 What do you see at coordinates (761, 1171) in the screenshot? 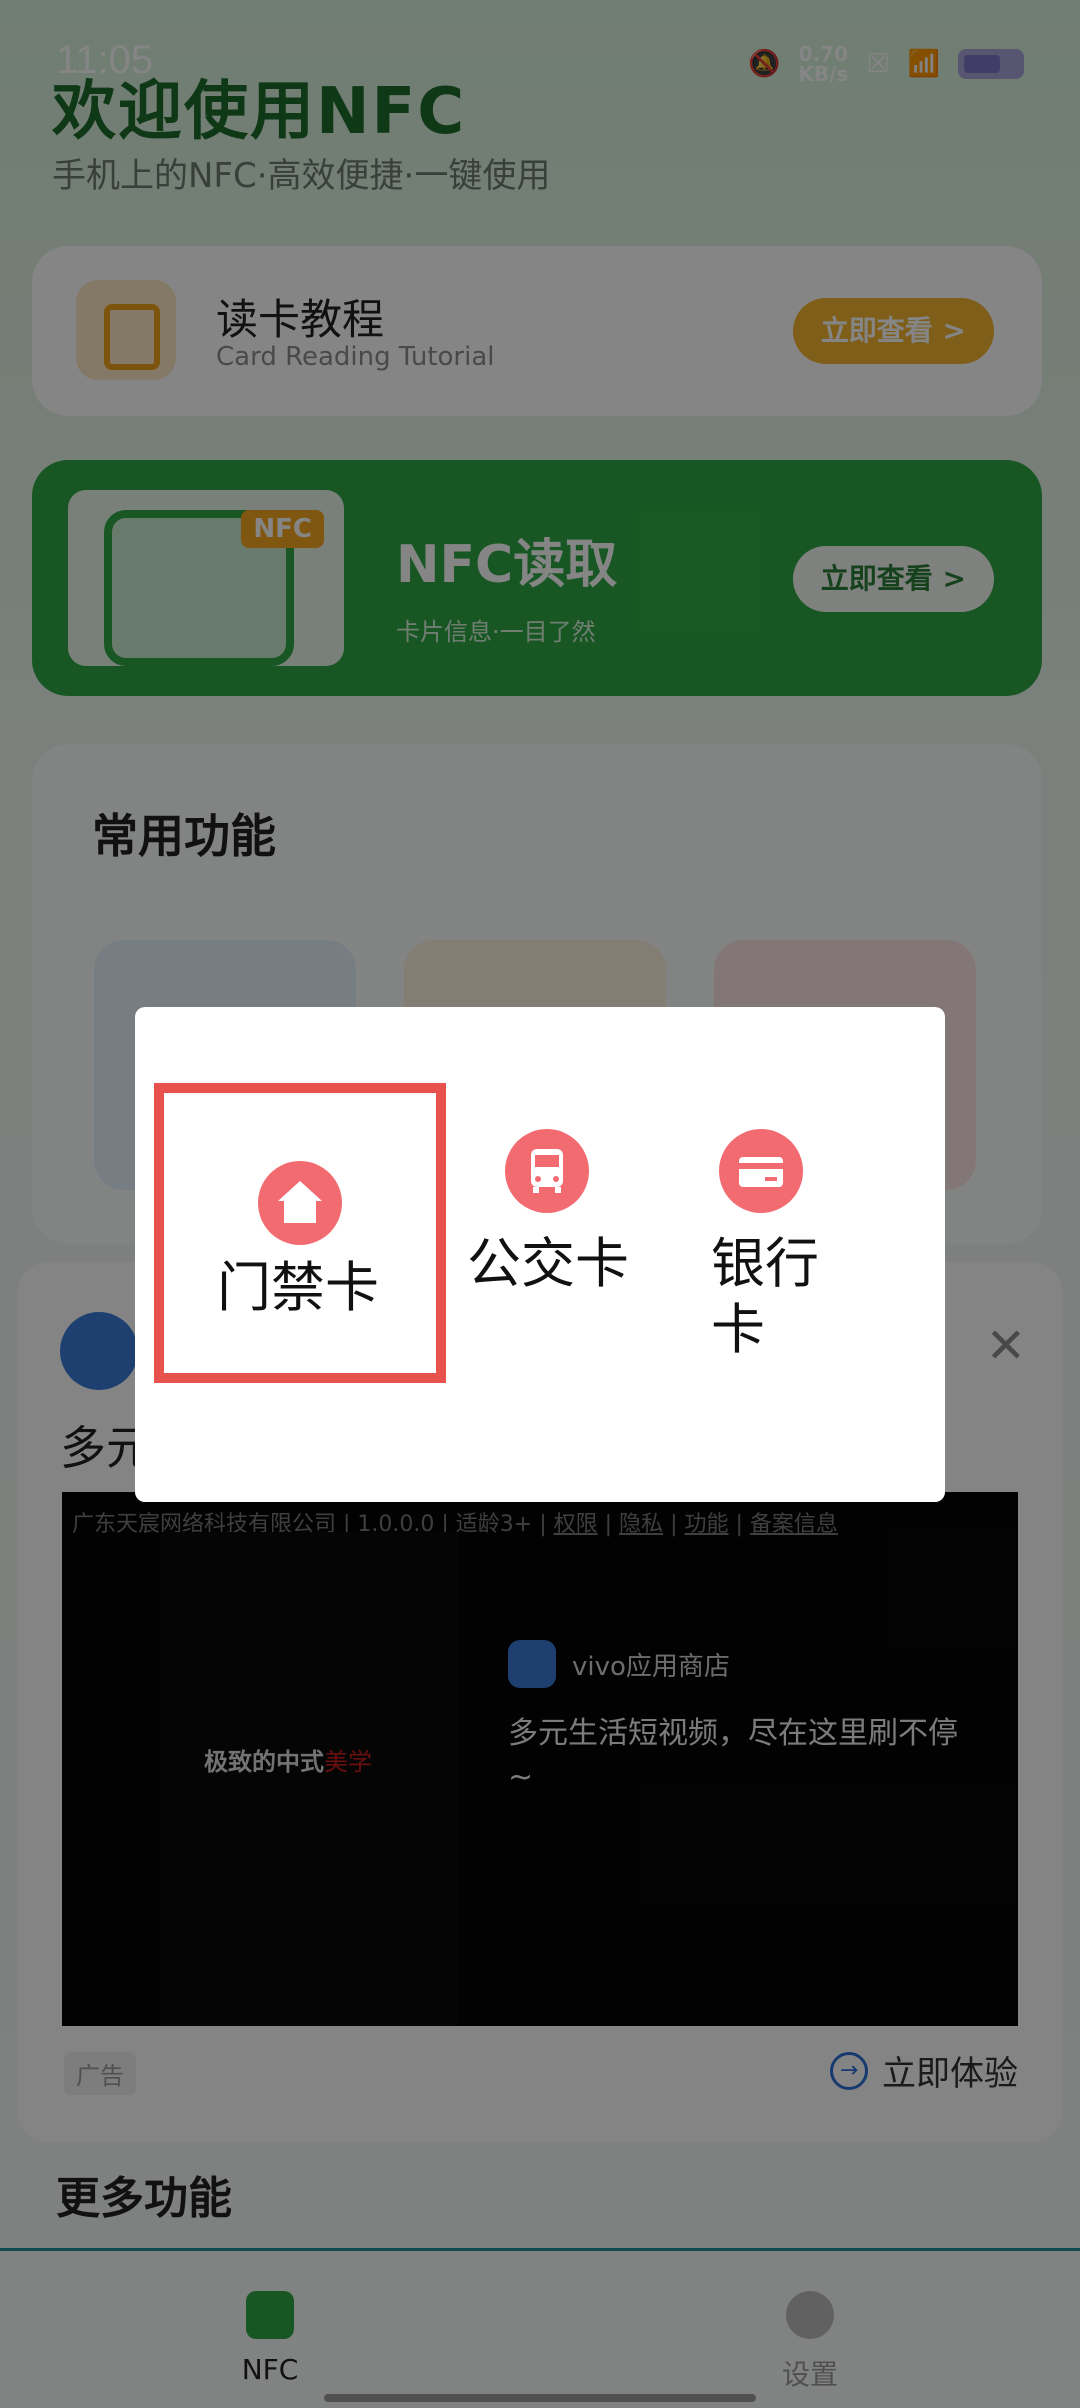
I see `bank-card-icon` at bounding box center [761, 1171].